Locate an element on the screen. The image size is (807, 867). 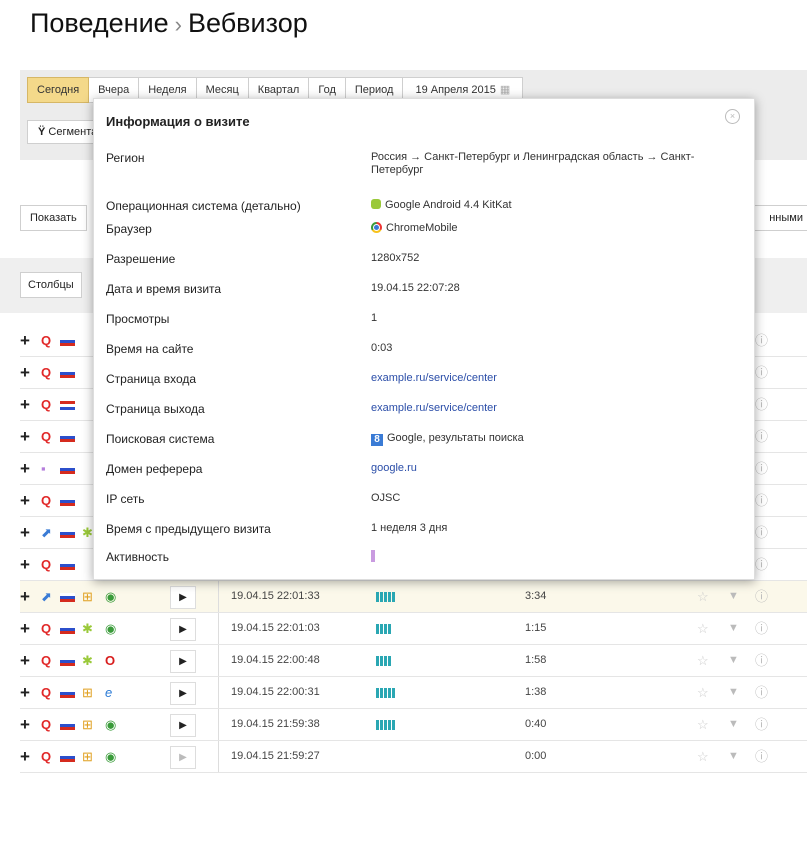
visit-datetime: 19.04.15 21:59:38 is located at coordinates (275, 724).